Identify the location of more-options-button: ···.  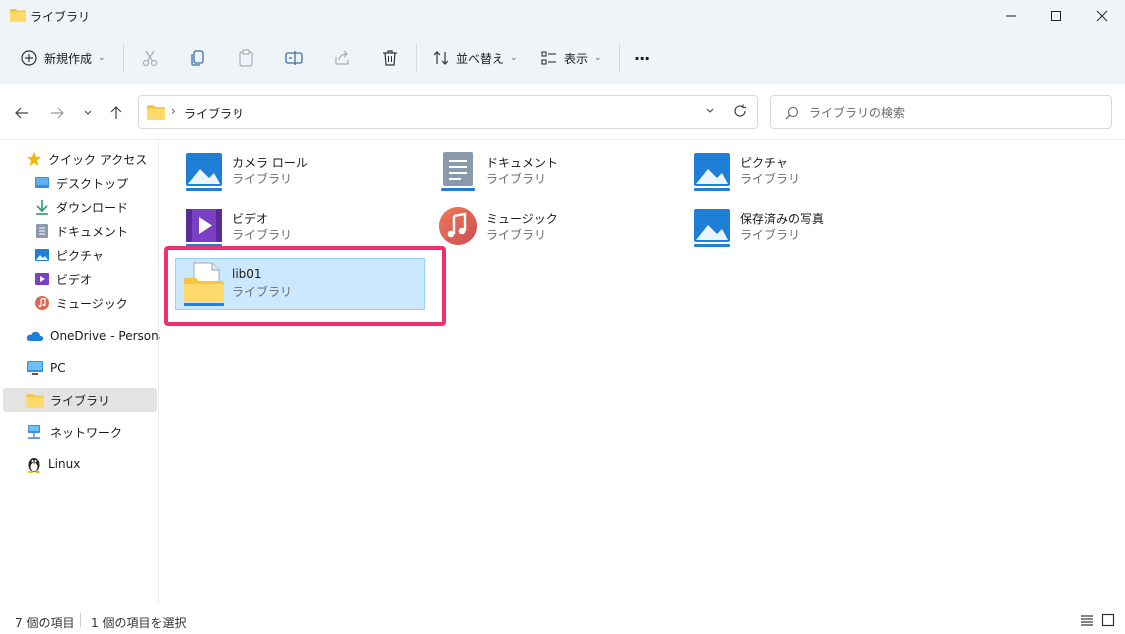
(642, 58).